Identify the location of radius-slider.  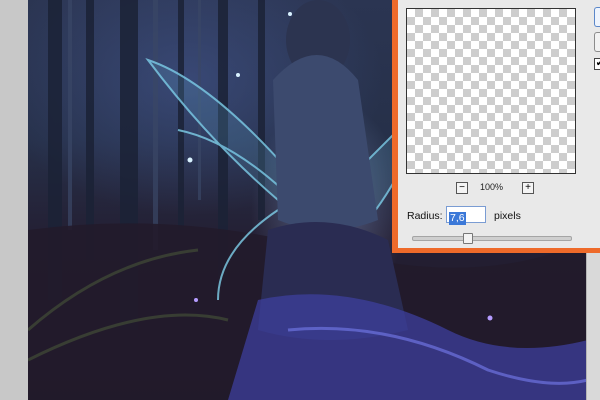
(492, 238).